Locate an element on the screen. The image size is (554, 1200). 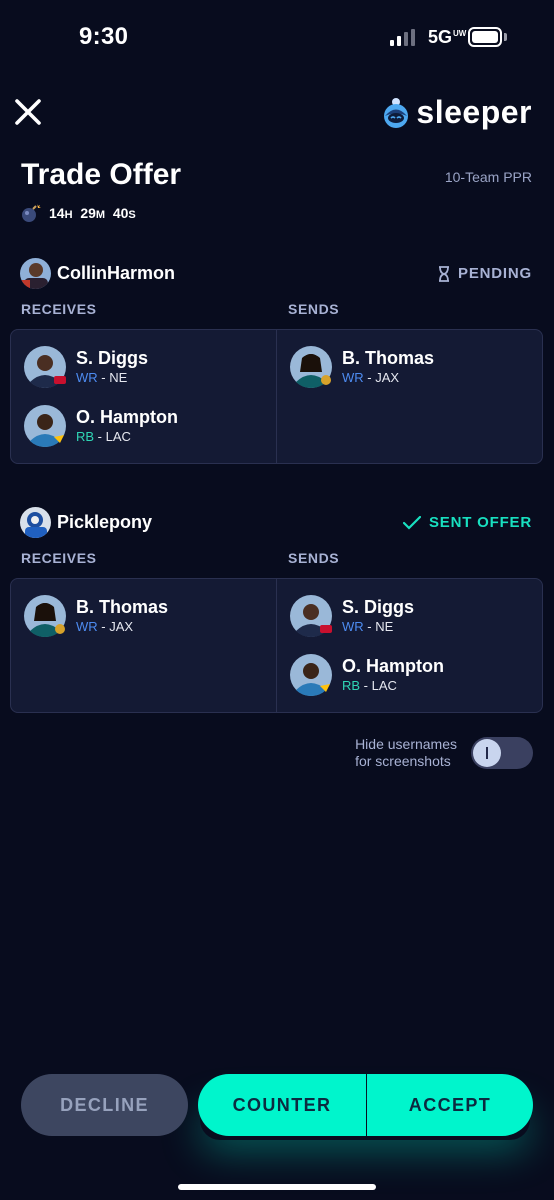
sends-column: S. Diggs WR - NE O. Hampton RB - LAC is located at coordinates (409, 645).